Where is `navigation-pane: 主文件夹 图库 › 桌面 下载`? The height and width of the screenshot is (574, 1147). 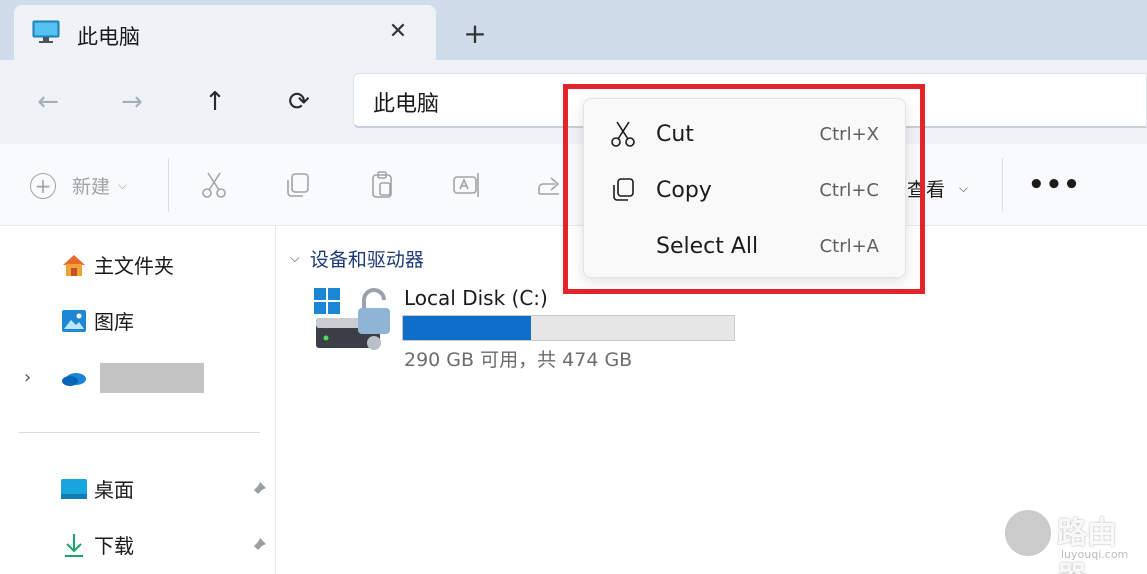 navigation-pane: 主文件夹 图库 › 桌面 下载 is located at coordinates (138, 400).